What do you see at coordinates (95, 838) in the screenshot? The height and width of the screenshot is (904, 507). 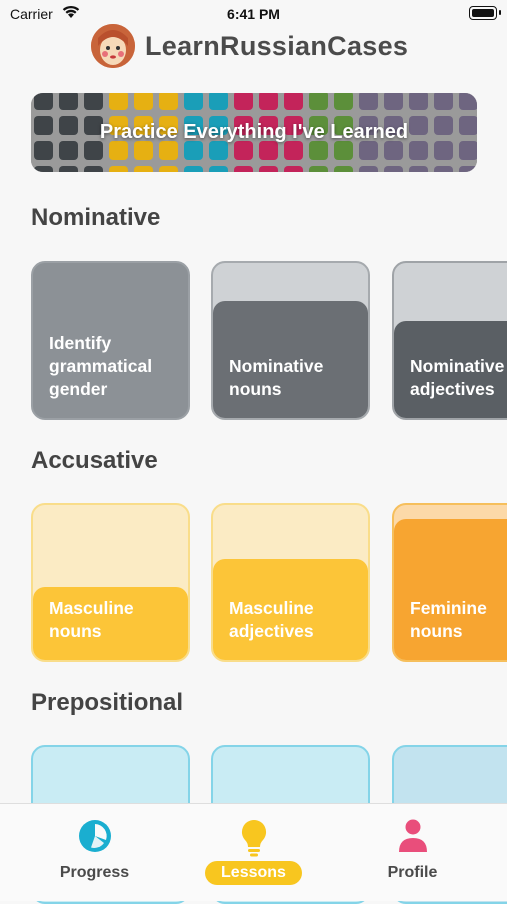 I see `pie-chart-icon` at bounding box center [95, 838].